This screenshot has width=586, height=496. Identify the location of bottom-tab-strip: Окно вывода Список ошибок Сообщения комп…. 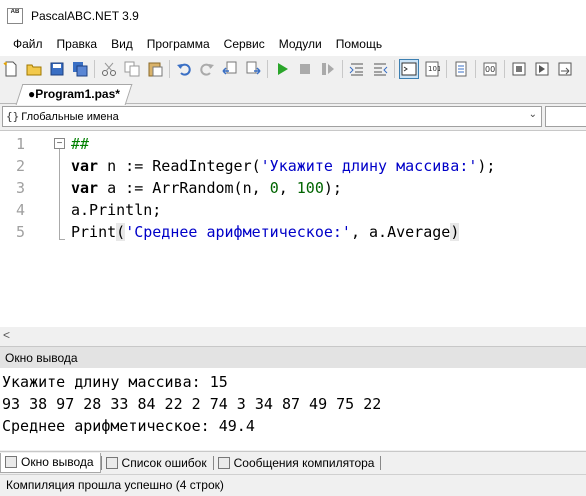
(293, 462).